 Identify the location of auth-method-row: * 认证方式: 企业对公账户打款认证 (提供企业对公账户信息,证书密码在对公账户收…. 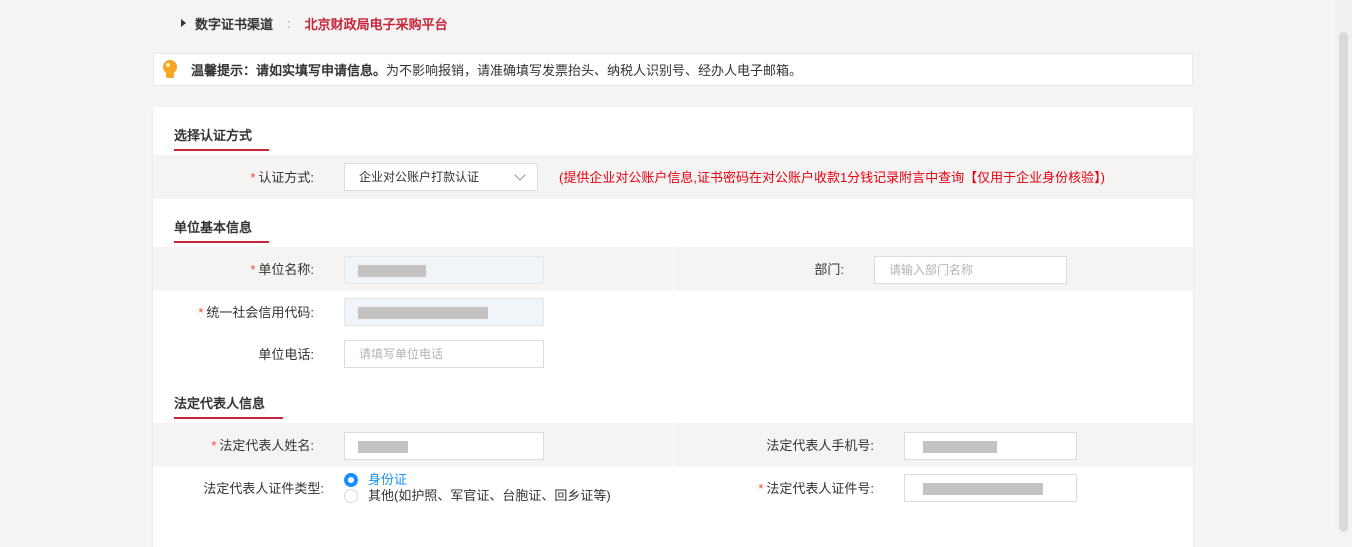
(673, 177).